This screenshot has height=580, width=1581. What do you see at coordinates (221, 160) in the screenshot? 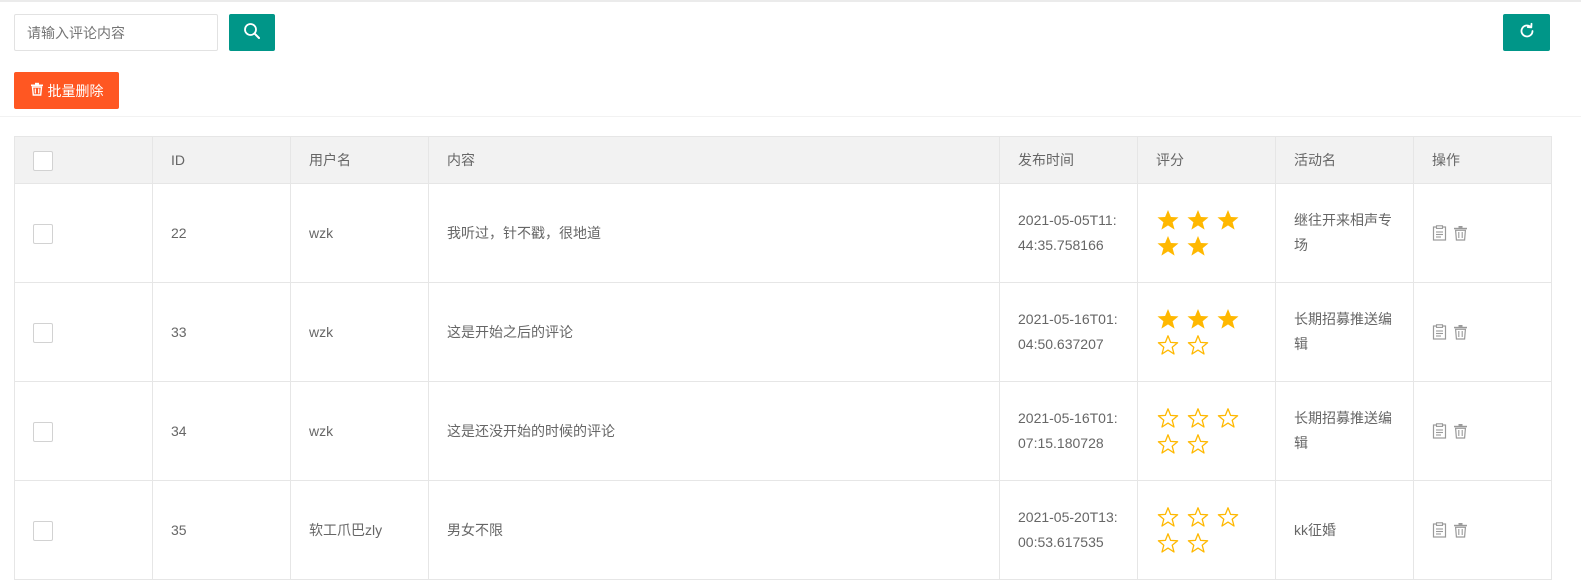
I see `header-id: ID` at bounding box center [221, 160].